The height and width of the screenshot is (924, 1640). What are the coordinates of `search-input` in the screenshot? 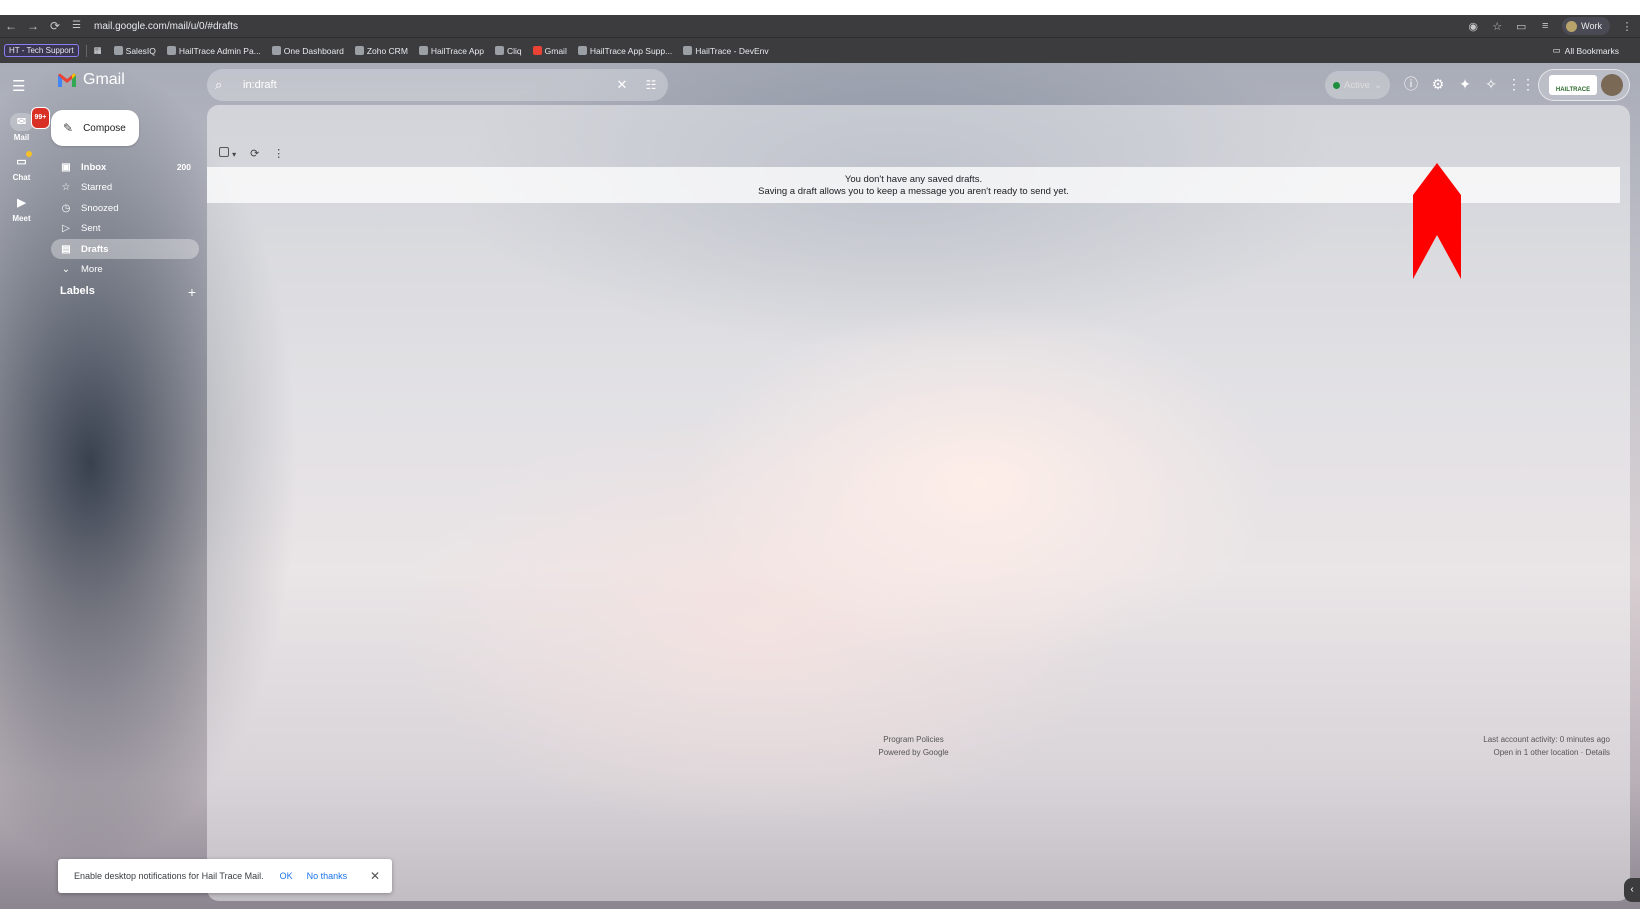 It's located at (426, 85).